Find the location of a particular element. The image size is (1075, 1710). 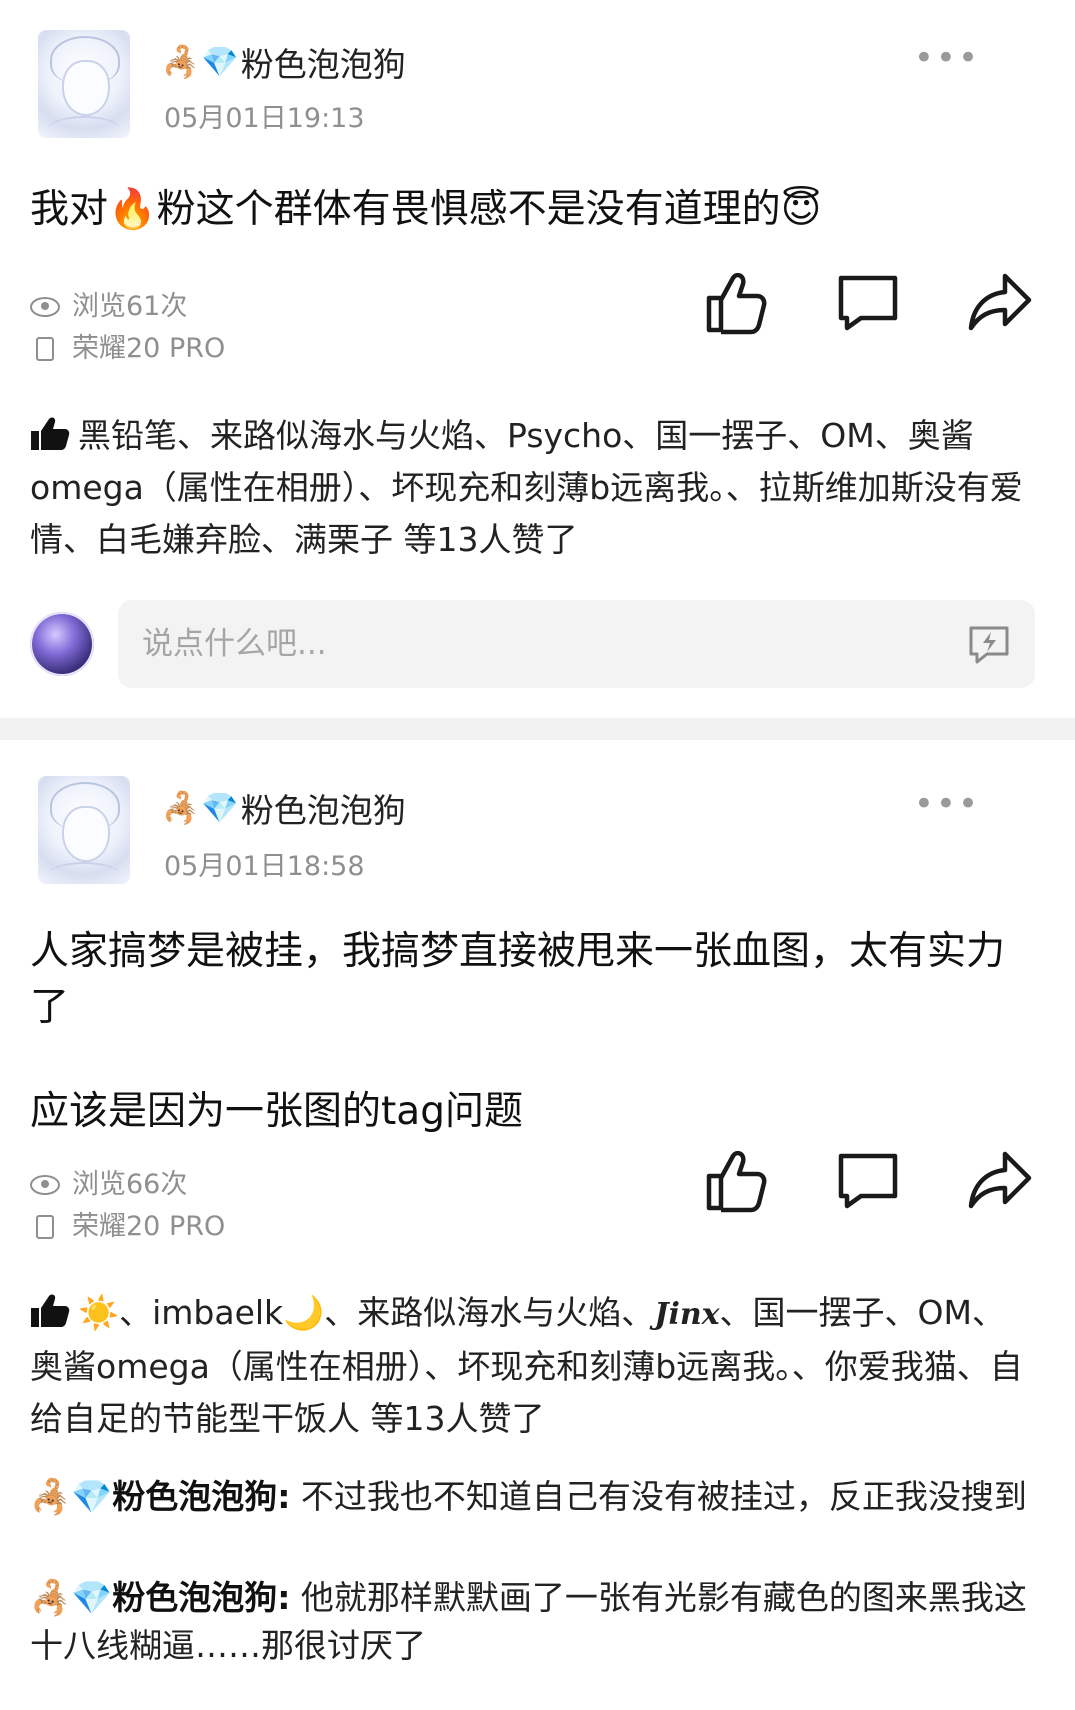

post-paragraph: 人家搞梦是被挂，我搞梦直接被甩来一张血图，太有实力了 is located at coordinates (518, 979).